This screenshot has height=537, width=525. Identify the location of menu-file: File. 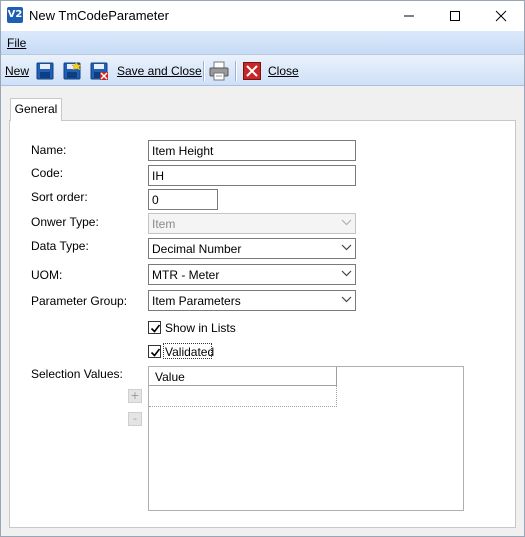
(16, 43).